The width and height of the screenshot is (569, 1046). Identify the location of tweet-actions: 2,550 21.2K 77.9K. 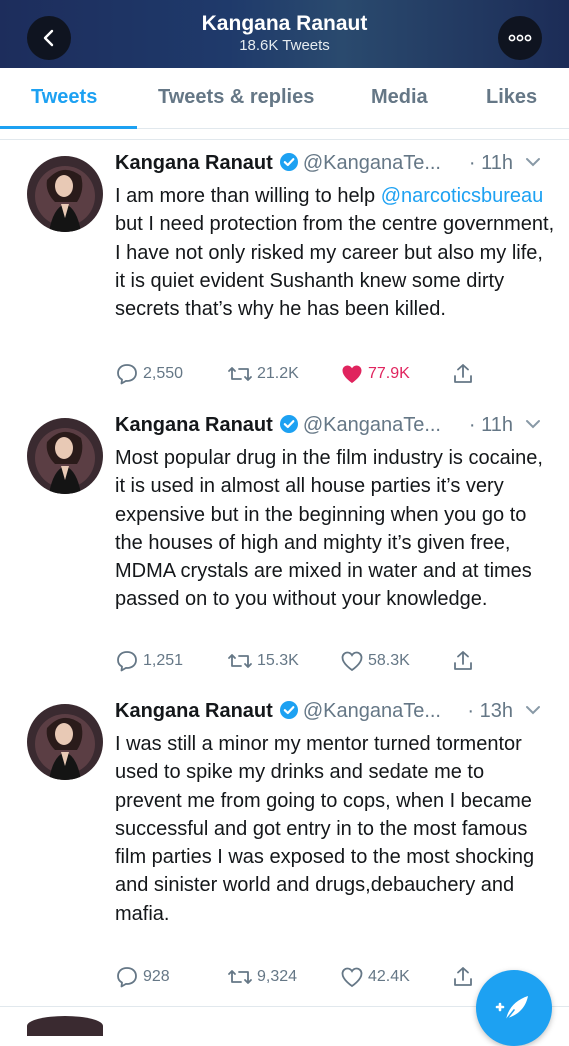
(335, 377).